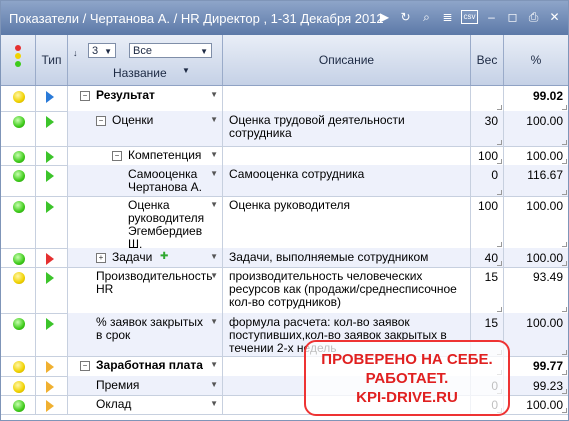  What do you see at coordinates (19, 387) in the screenshot?
I see `yellow-status-icon` at bounding box center [19, 387].